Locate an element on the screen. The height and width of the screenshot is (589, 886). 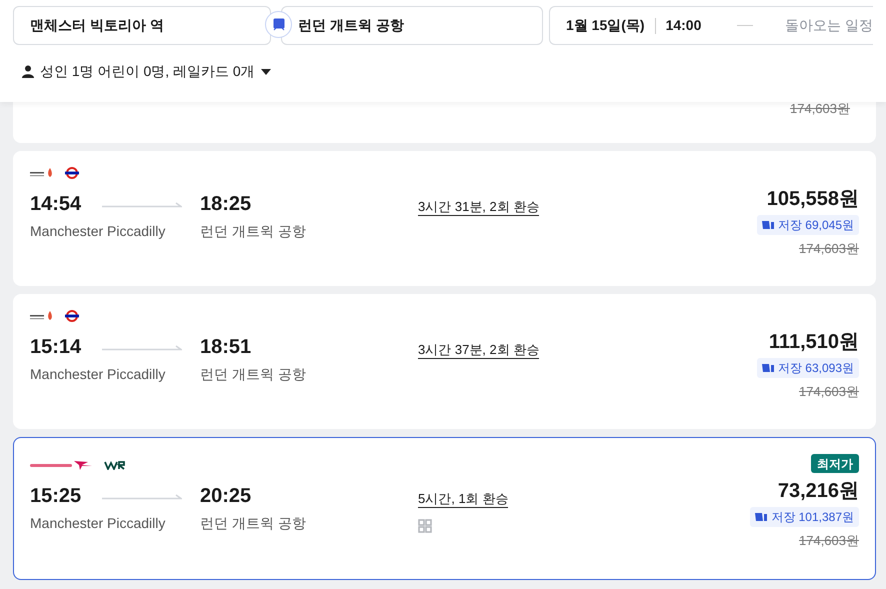
return-date-placeholder: 돌아오는 일정 is located at coordinates (829, 25).